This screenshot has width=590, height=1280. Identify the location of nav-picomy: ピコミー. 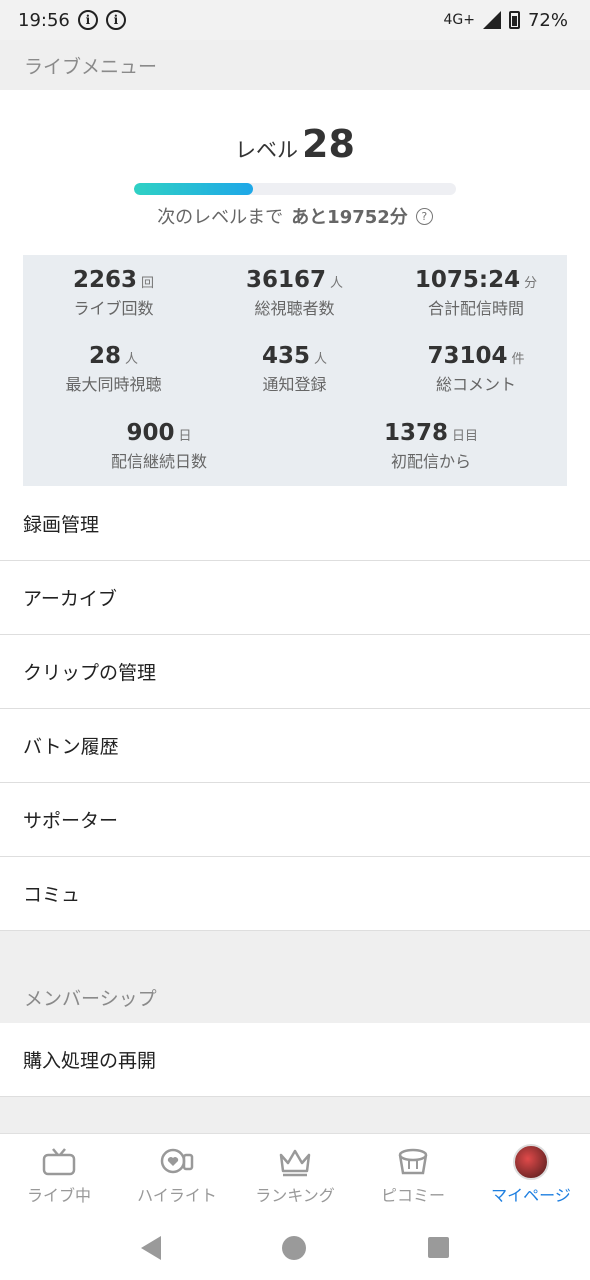
(413, 1174).